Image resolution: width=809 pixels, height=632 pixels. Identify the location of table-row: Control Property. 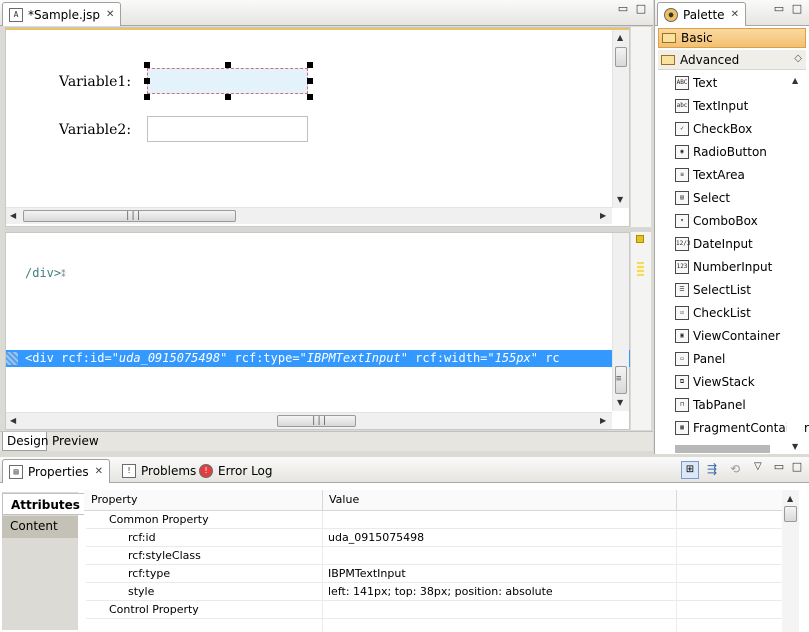
(434, 610).